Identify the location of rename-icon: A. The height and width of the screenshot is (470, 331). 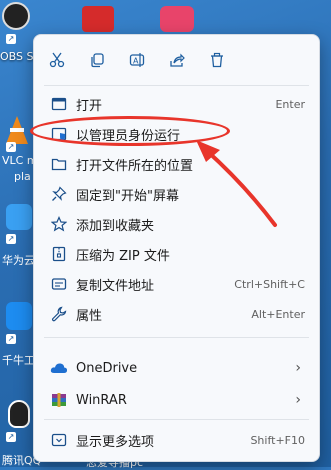
(137, 60).